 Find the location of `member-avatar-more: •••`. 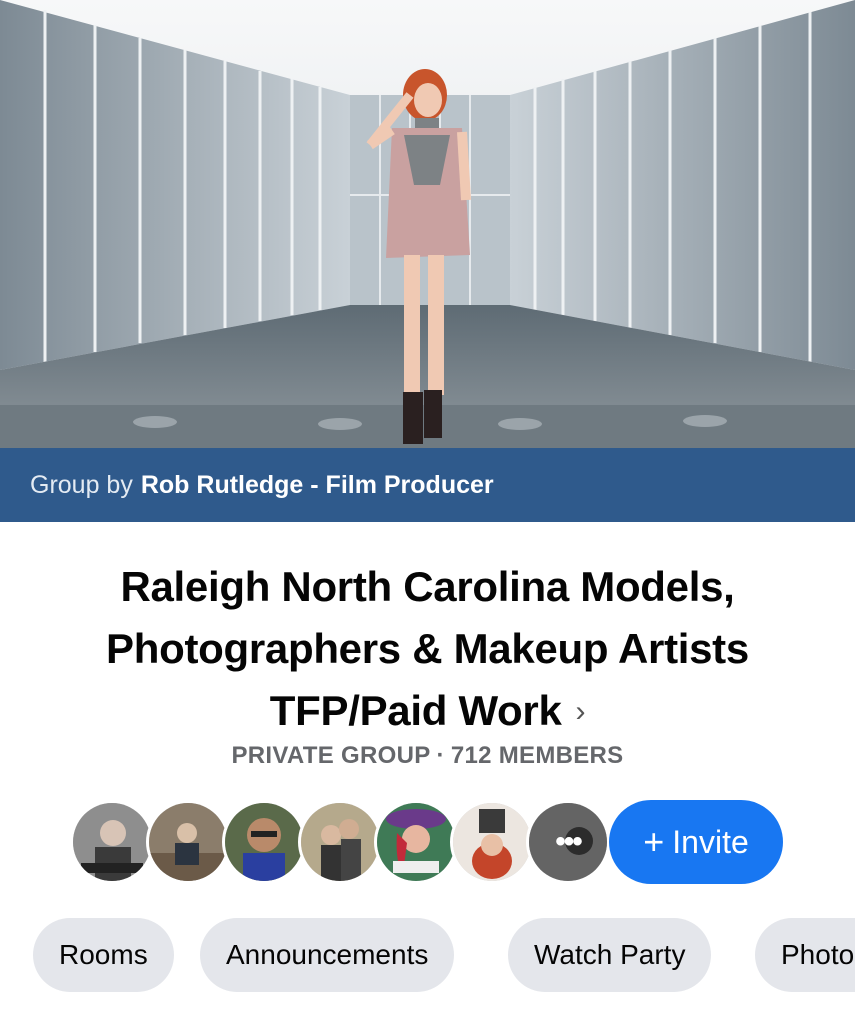

member-avatar-more: ••• is located at coordinates (568, 842).